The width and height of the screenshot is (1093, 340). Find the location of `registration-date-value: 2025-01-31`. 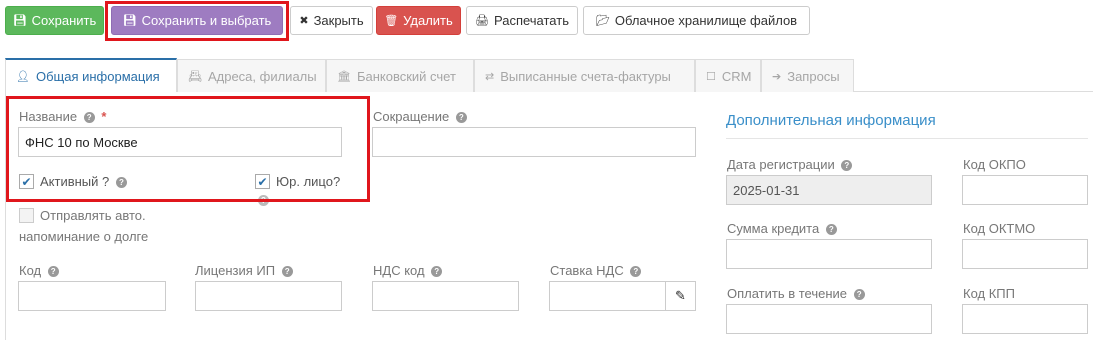

registration-date-value: 2025-01-31 is located at coordinates (766, 190).